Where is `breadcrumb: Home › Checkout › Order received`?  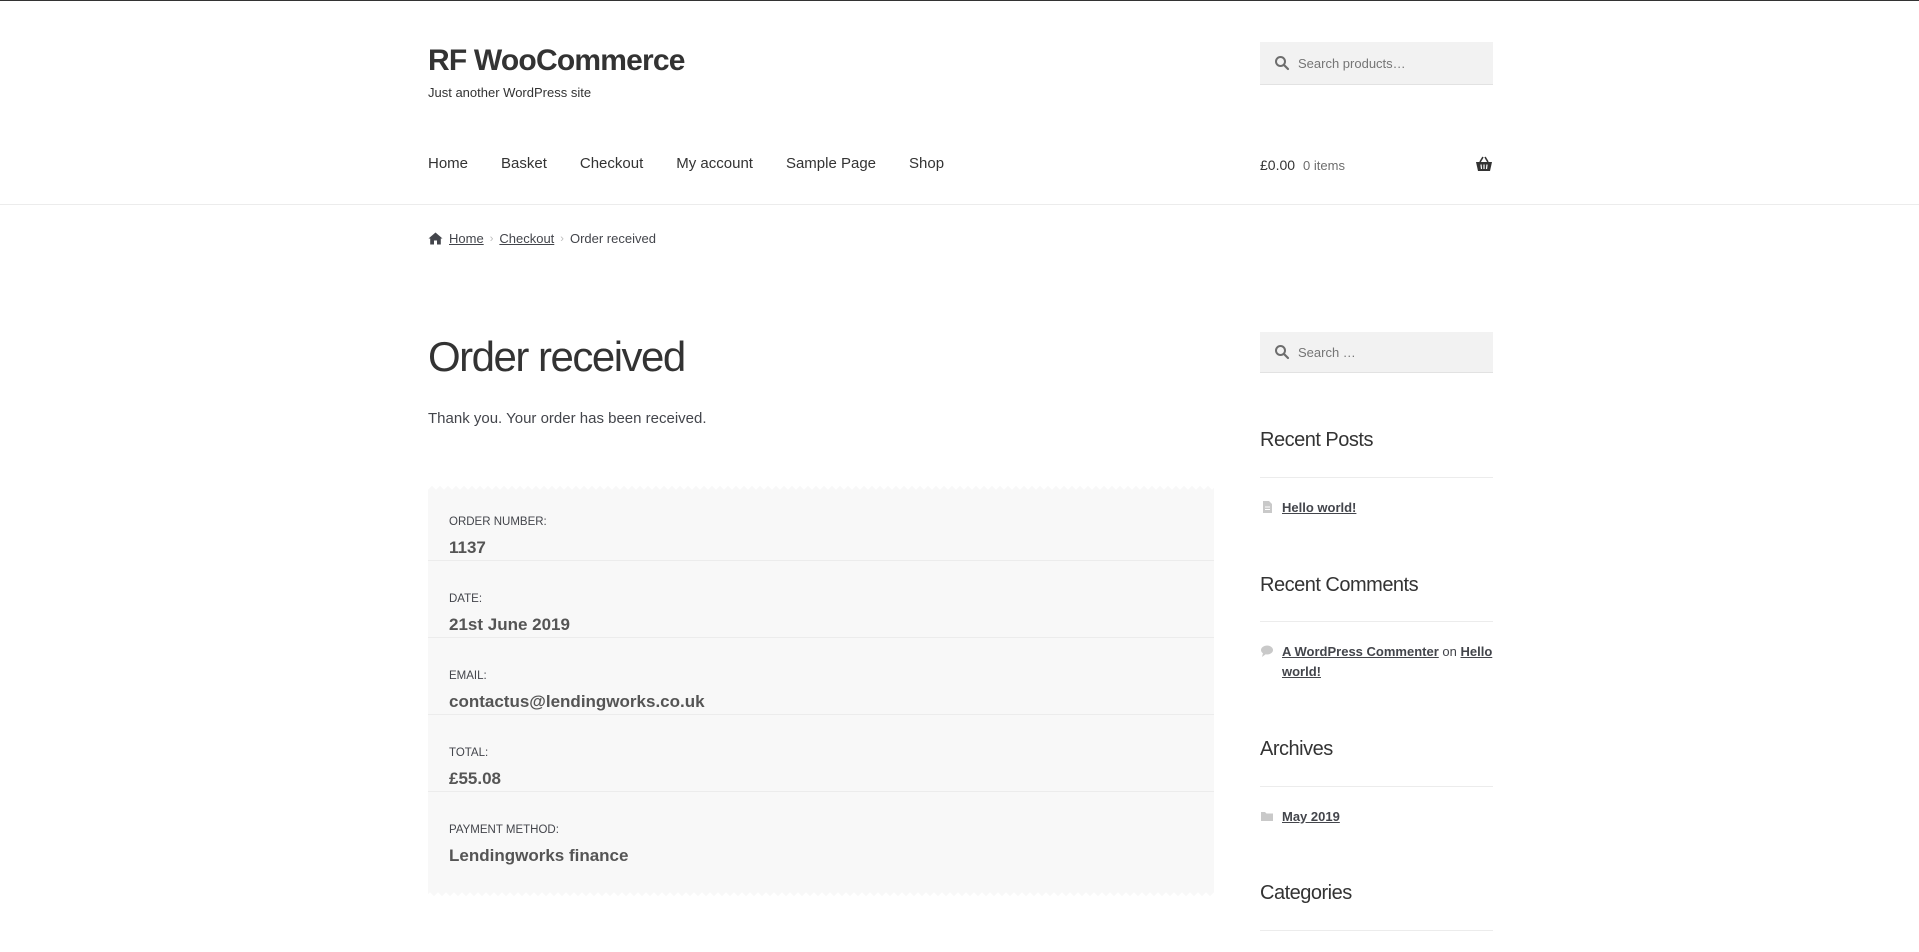 breadcrumb: Home › Checkout › Order received is located at coordinates (542, 238).